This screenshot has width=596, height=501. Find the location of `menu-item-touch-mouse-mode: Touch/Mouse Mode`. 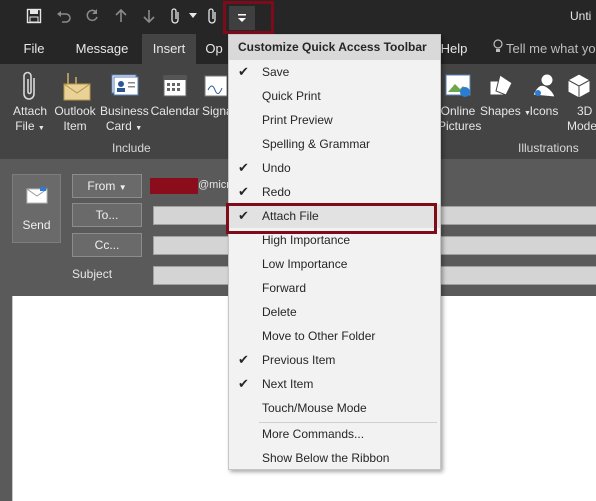

menu-item-touch-mouse-mode: Touch/Mouse Mode is located at coordinates (334, 408).